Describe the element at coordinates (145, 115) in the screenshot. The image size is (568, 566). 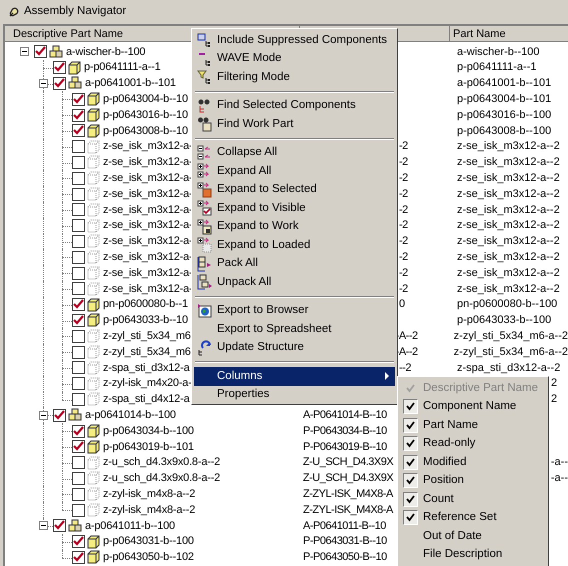
I see `tree-item: p-p0643016-b--10` at that location.